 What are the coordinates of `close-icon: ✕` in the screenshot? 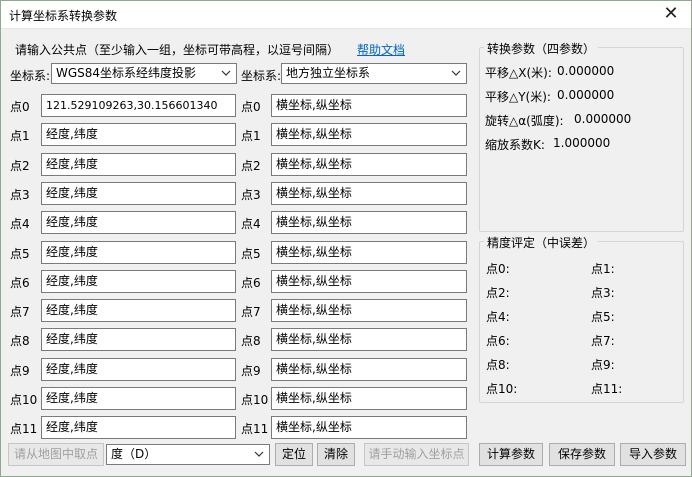 It's located at (671, 14).